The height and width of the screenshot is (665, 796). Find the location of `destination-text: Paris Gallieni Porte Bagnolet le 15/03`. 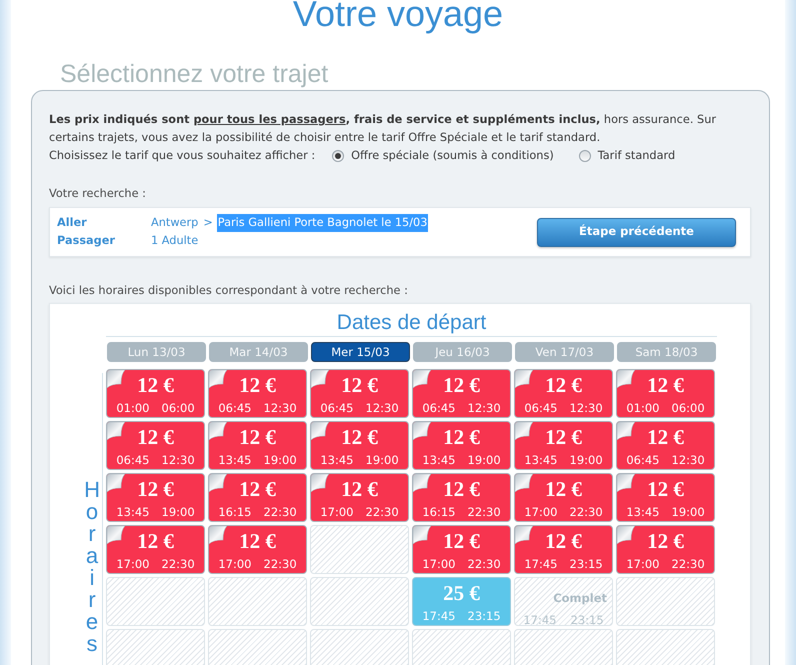

destination-text: Paris Gallieni Porte Bagnolet le 15/03 is located at coordinates (322, 223).